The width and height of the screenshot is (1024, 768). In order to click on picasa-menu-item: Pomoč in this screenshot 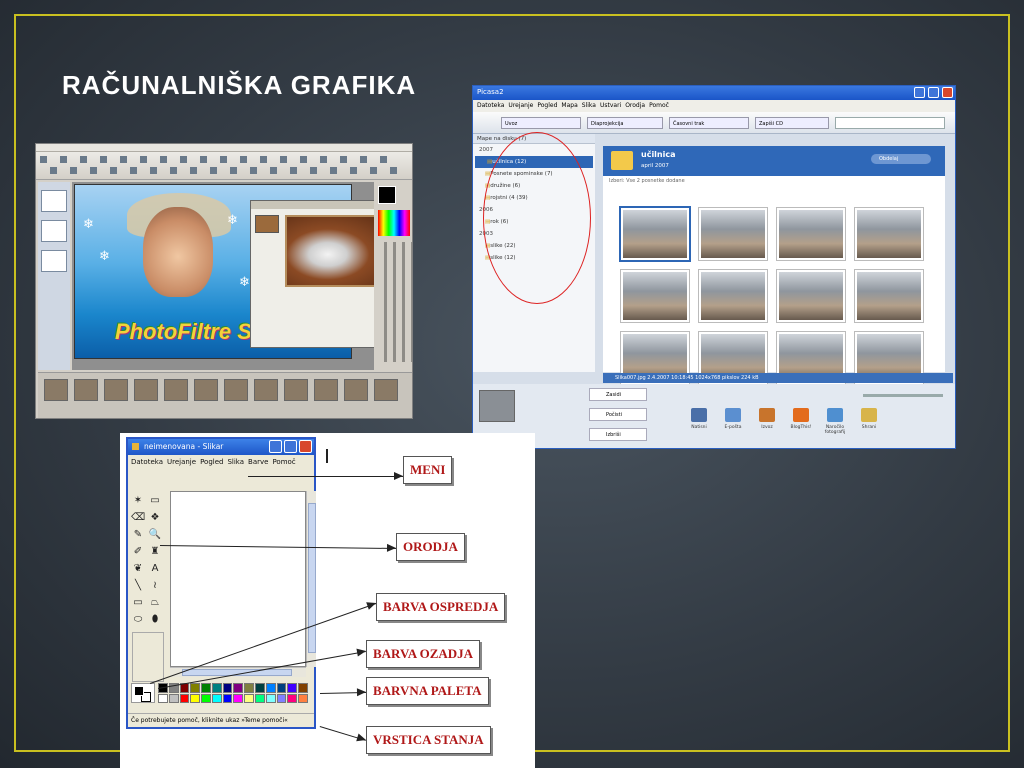, I will do `click(659, 105)`.